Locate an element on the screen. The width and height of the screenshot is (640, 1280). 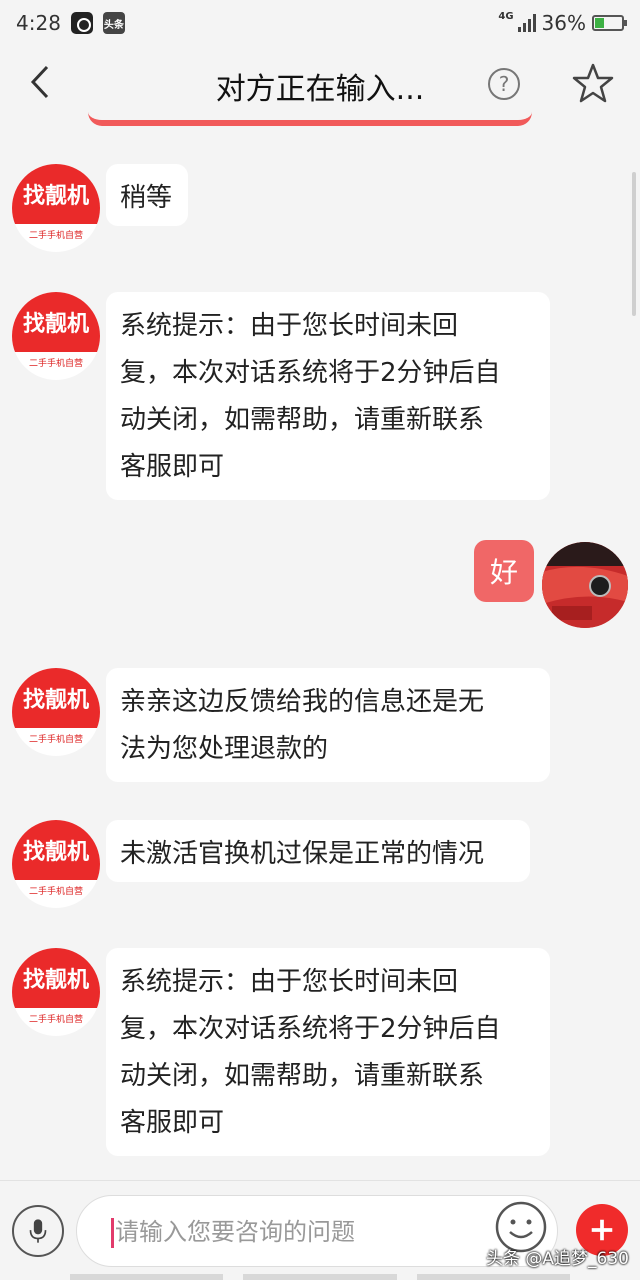
chat-scrollbar is located at coordinates (634, 244).